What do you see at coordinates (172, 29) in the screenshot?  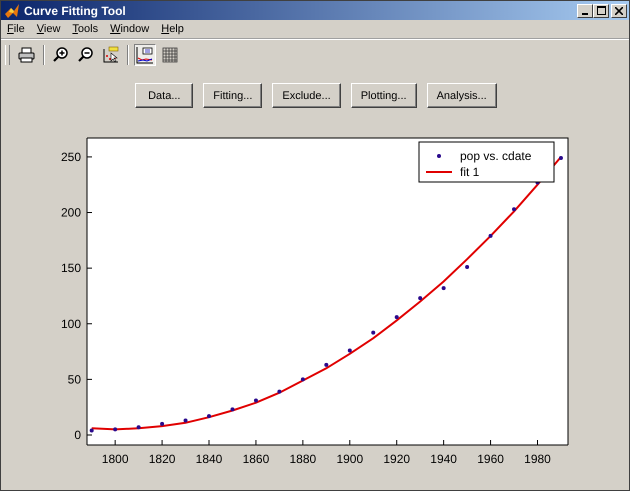 I see `menu-item: Help` at bounding box center [172, 29].